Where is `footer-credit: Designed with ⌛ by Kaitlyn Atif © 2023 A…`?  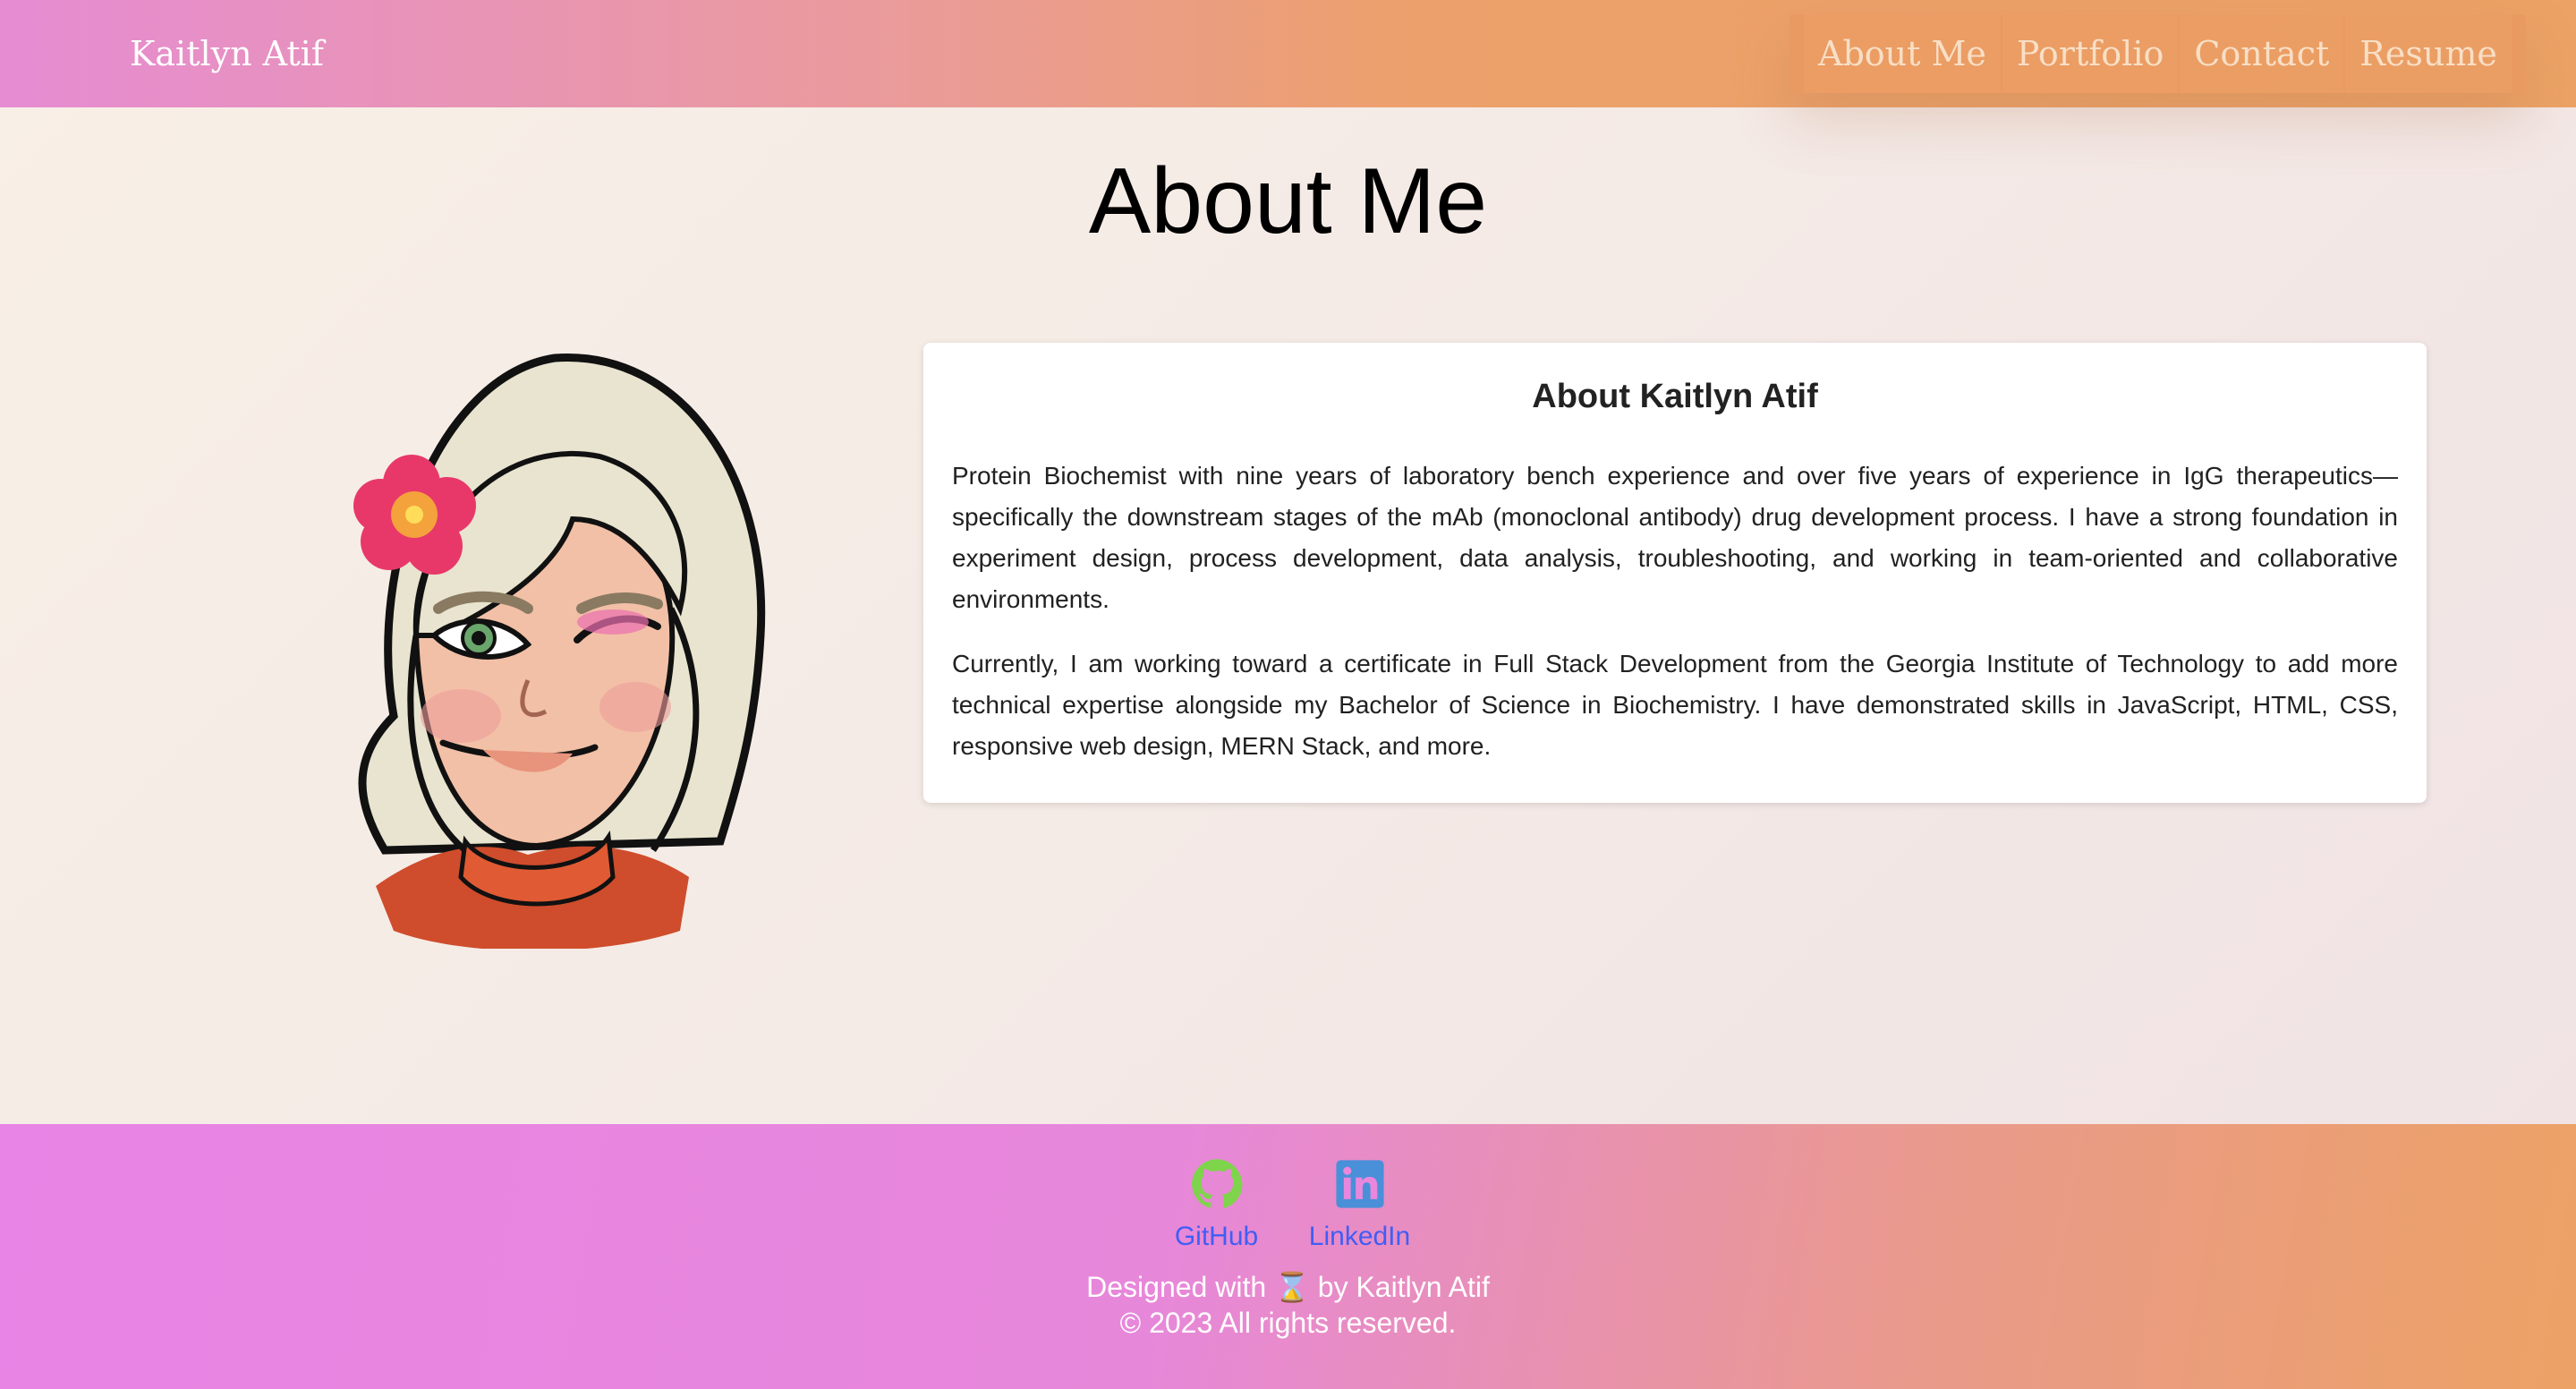 footer-credit: Designed with ⌛ by Kaitlyn Atif © 2023 A… is located at coordinates (1288, 1305).